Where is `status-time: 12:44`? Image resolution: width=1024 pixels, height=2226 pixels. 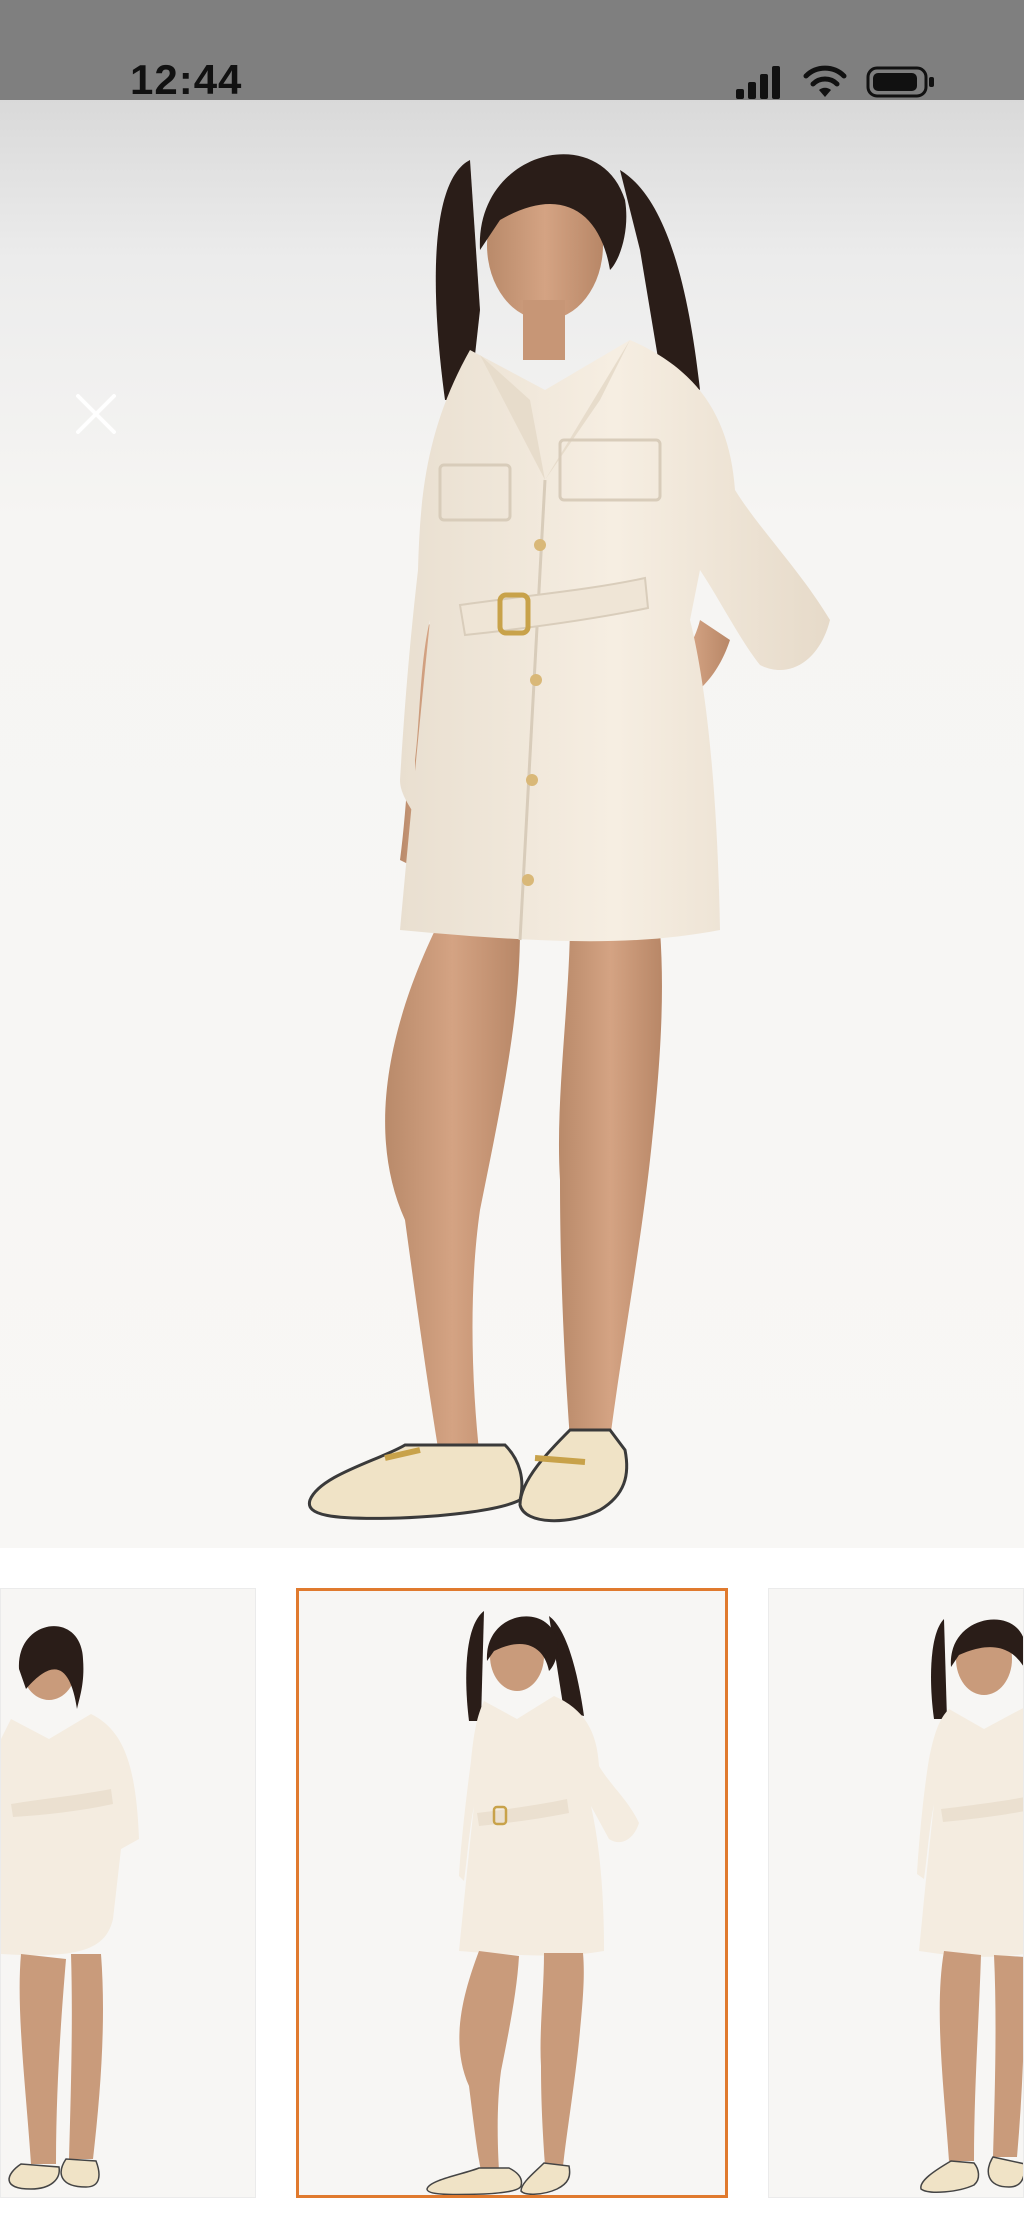
status-time: 12:44 is located at coordinates (186, 79).